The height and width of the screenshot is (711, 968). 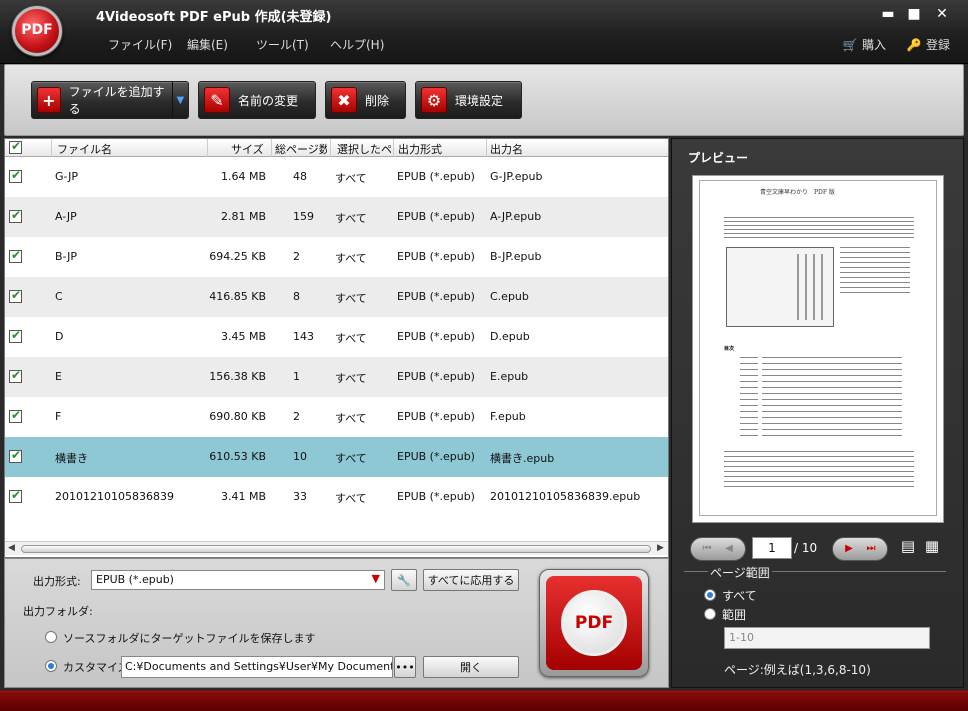 What do you see at coordinates (364, 149) in the screenshot?
I see `col-selected: 選択したペ` at bounding box center [364, 149].